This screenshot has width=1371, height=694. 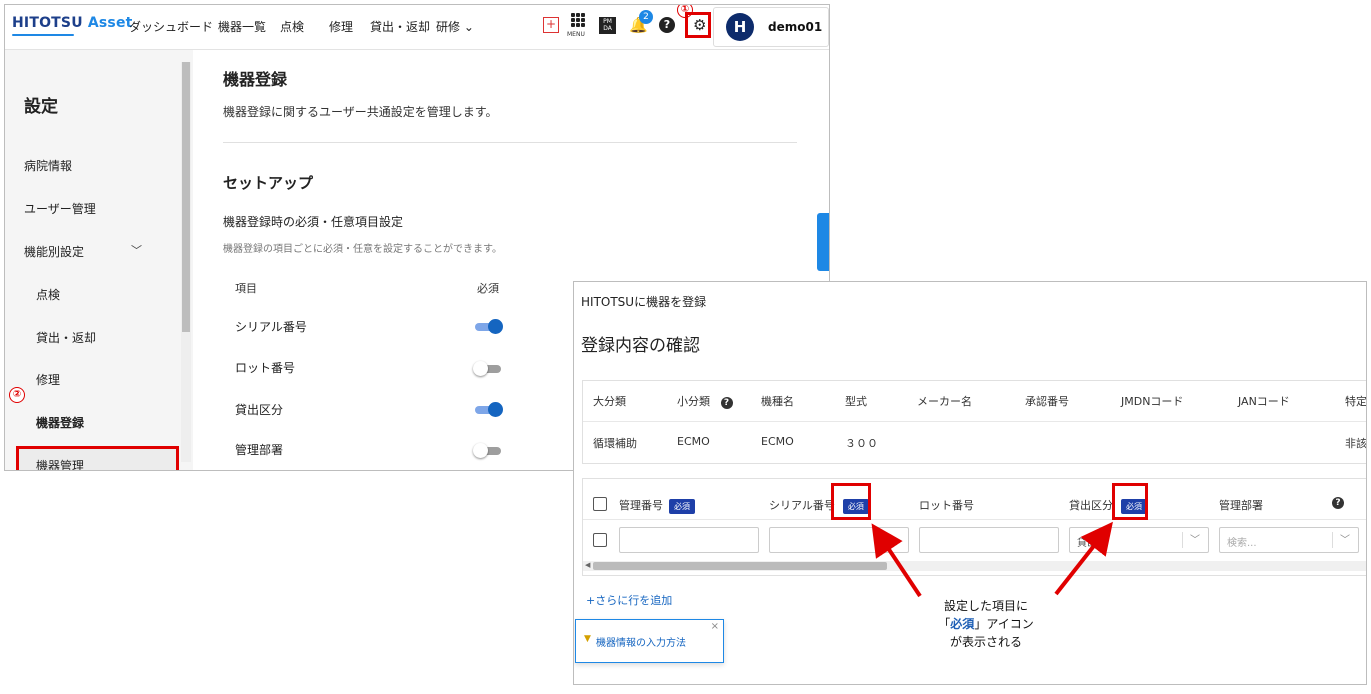 What do you see at coordinates (839, 540) in the screenshot?
I see `serial-number-input` at bounding box center [839, 540].